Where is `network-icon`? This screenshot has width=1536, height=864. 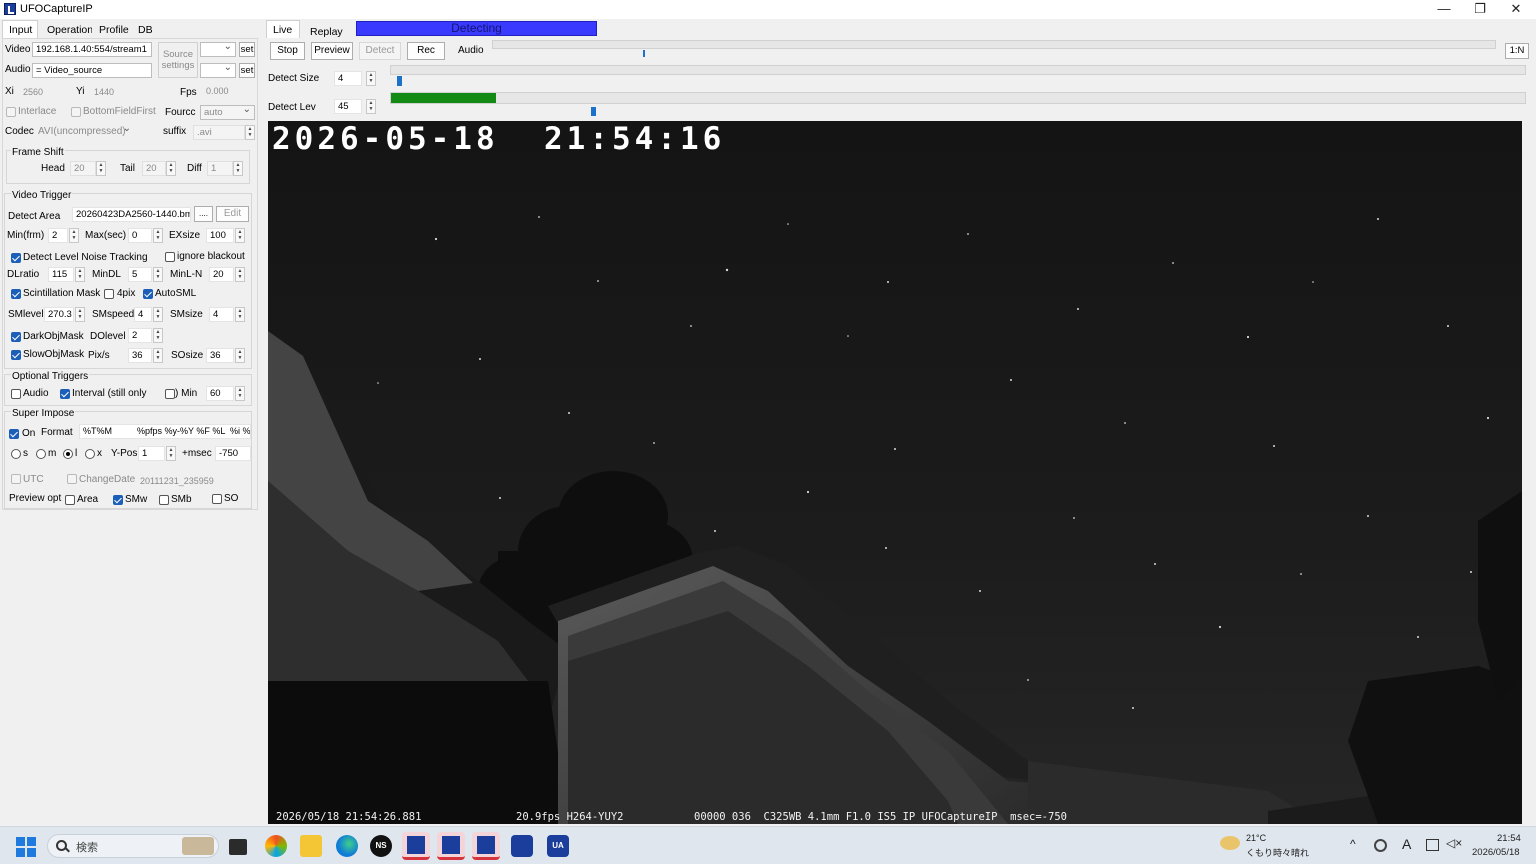
network-icon is located at coordinates (1432, 845).